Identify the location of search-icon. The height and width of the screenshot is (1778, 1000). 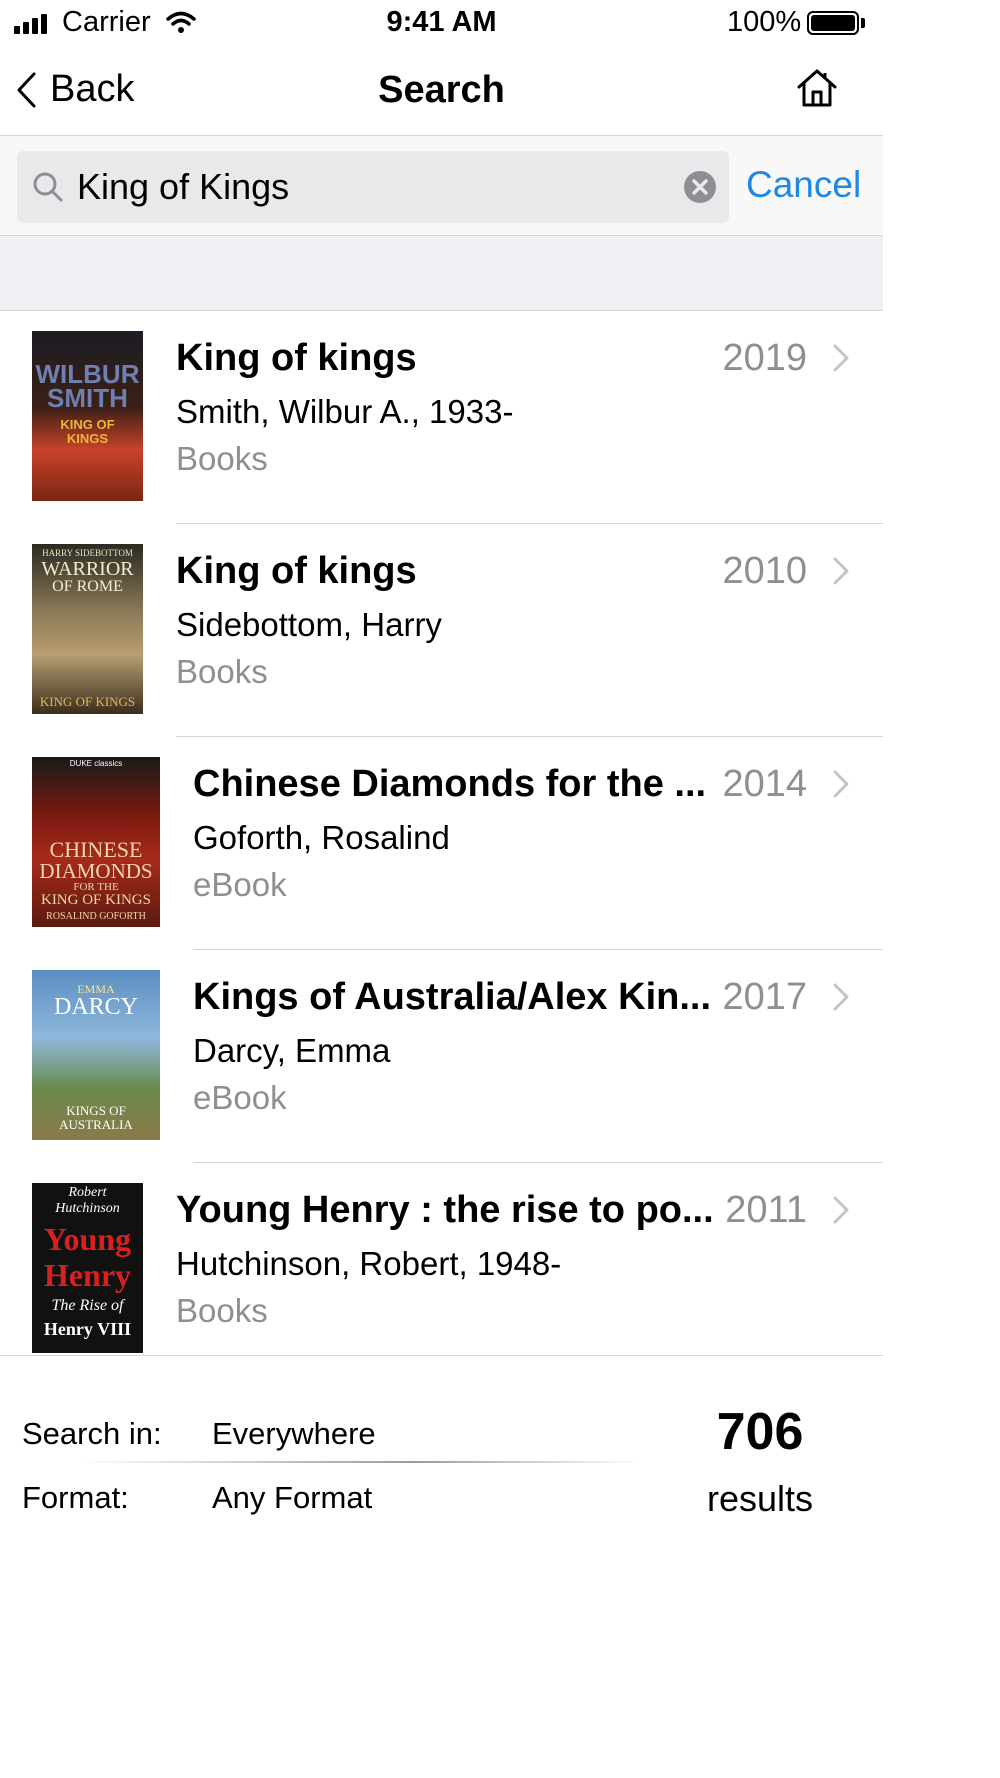
(48, 187).